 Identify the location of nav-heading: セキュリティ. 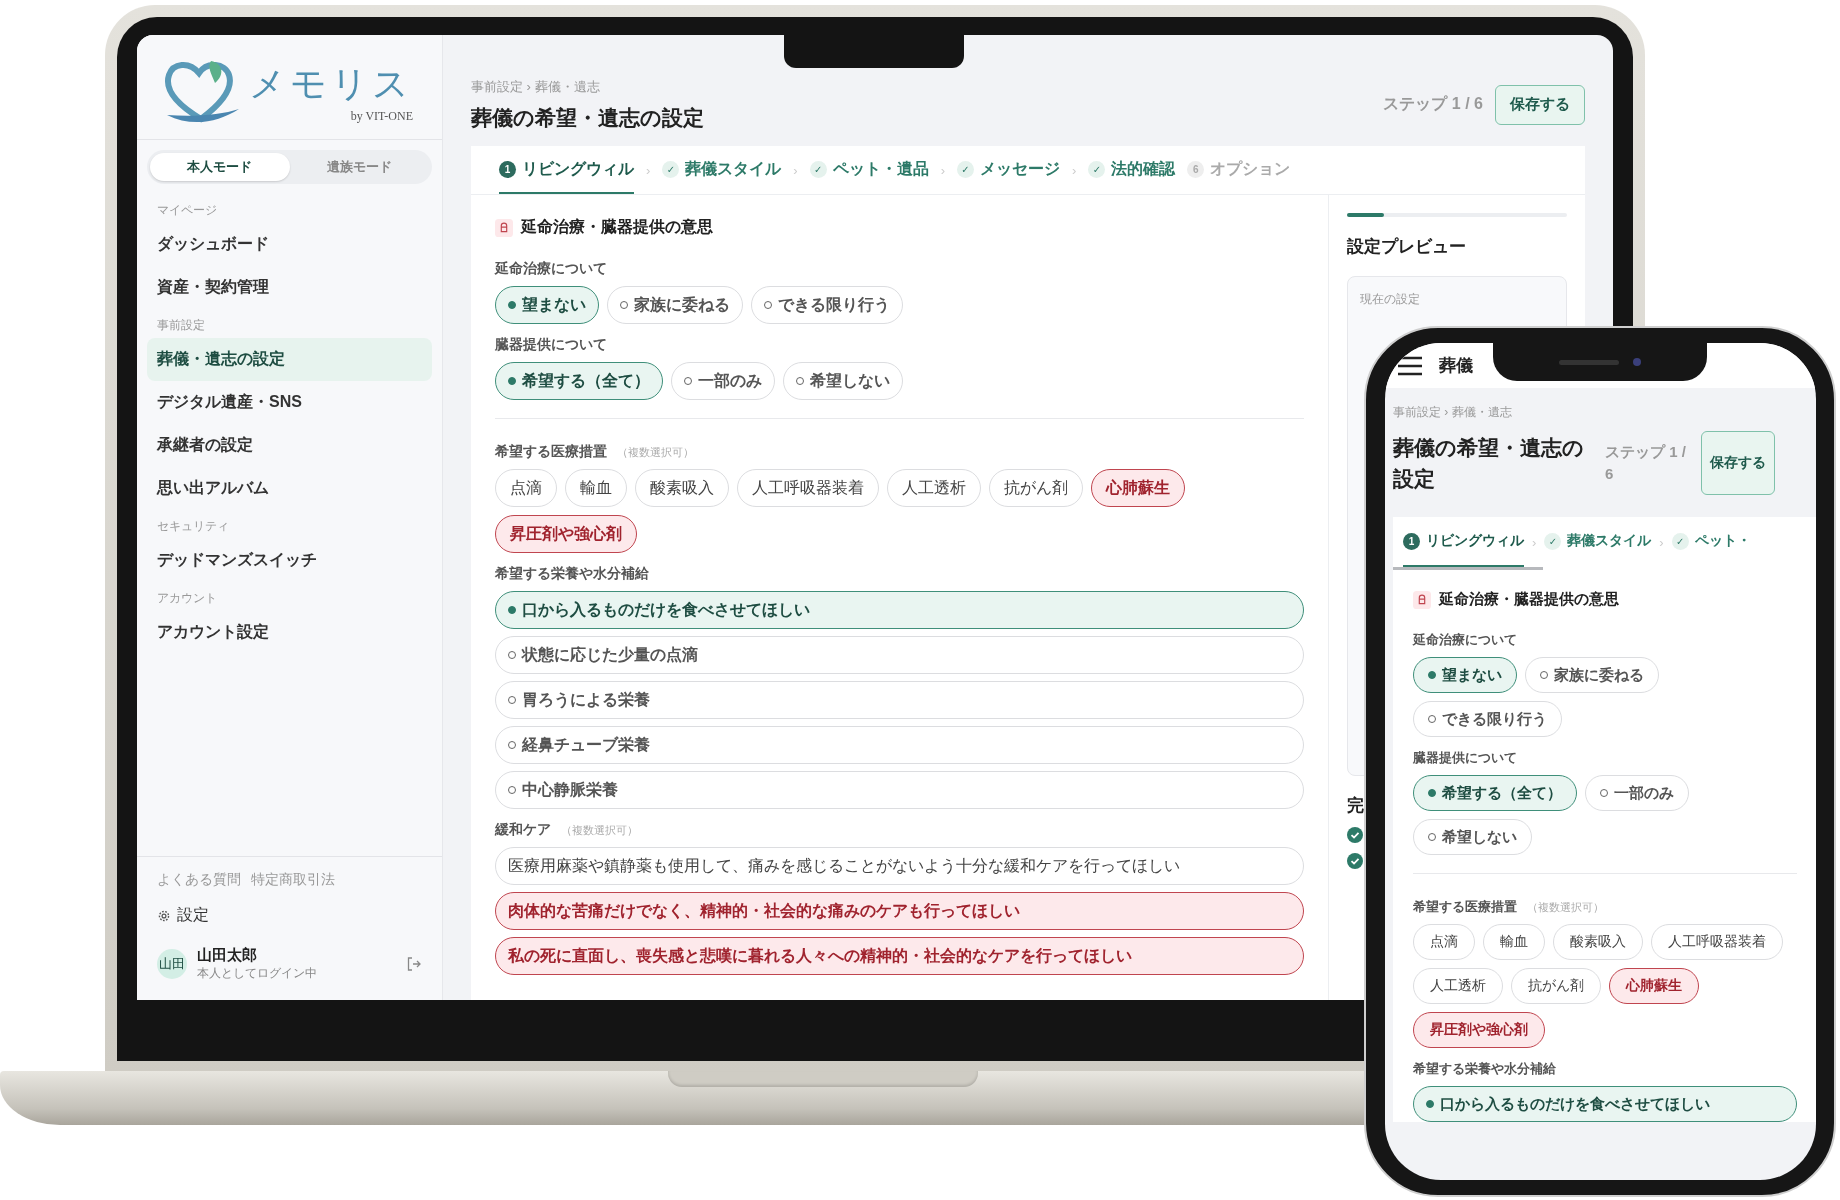
(193, 526).